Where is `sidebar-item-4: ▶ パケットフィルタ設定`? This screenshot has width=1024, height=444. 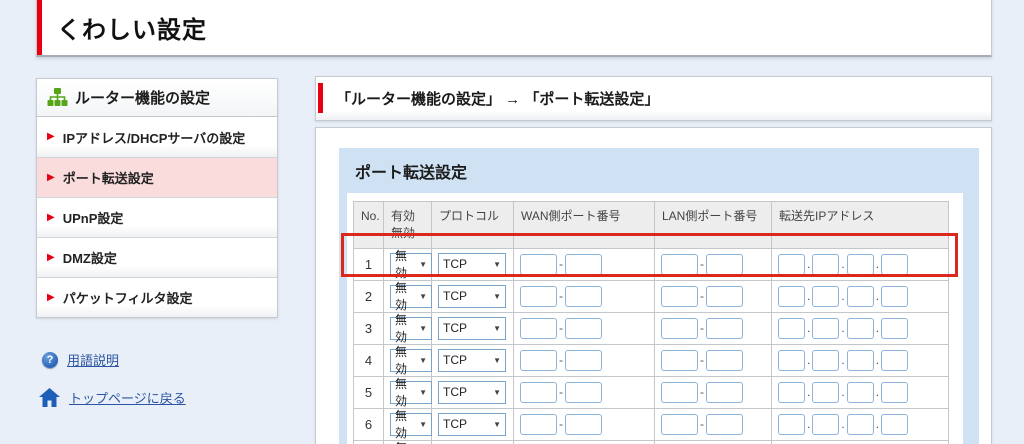 sidebar-item-4: ▶ パケットフィルタ設定 is located at coordinates (157, 297).